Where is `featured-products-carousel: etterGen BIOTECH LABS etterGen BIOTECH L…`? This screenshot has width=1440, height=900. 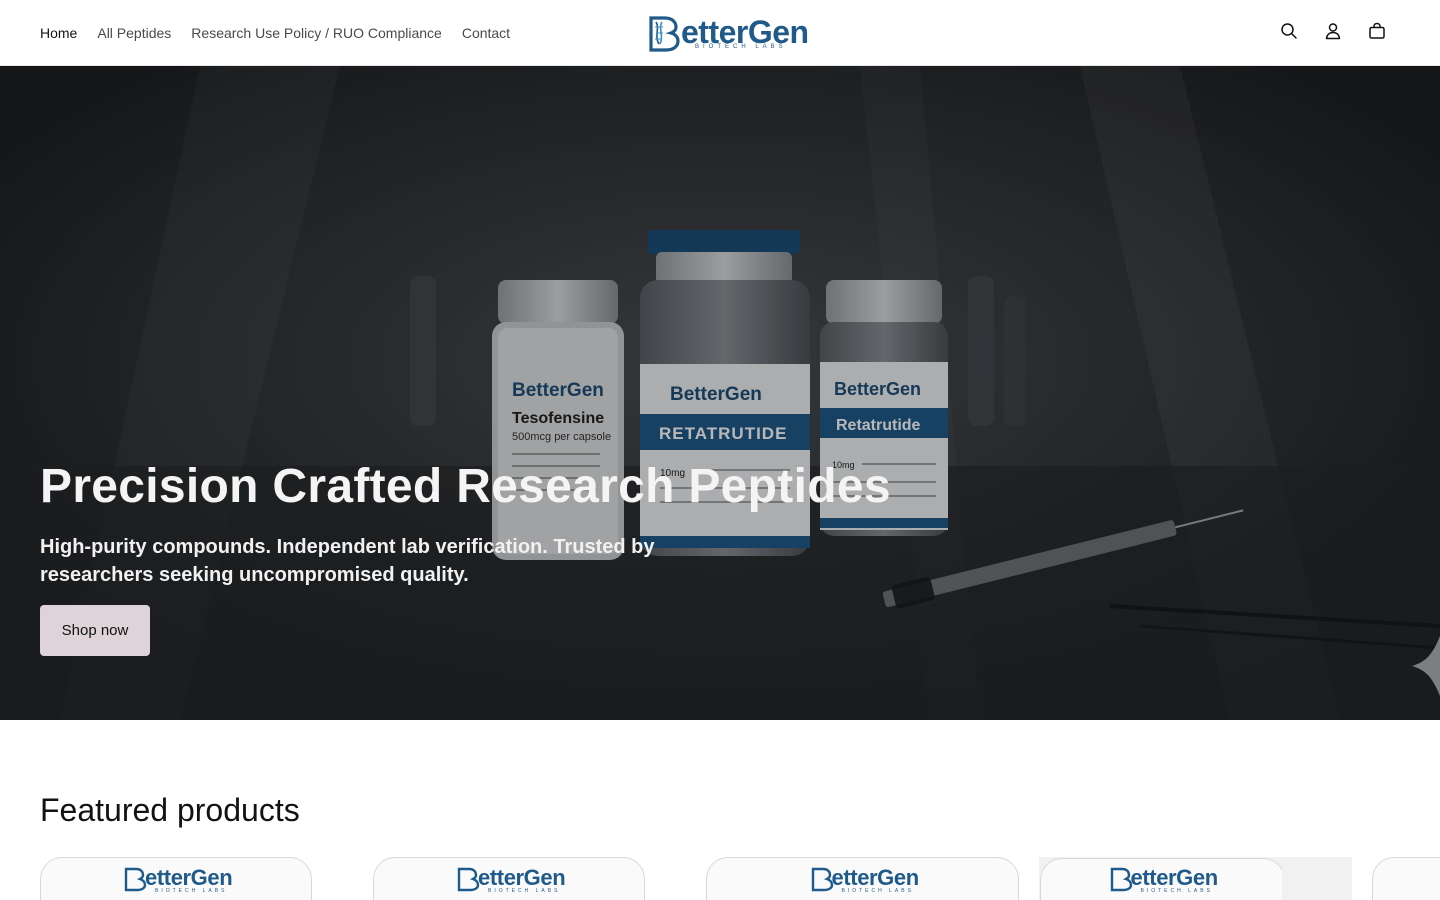
featured-products-carousel: etterGen BIOTECH LABS etterGen BIOTECH L… is located at coordinates (720, 878).